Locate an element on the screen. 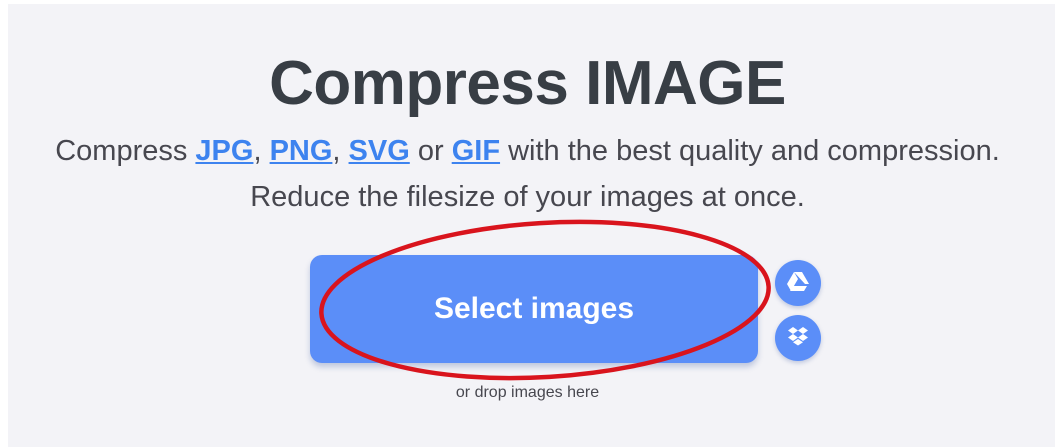  drop-hint: or drop images here is located at coordinates (527, 392).